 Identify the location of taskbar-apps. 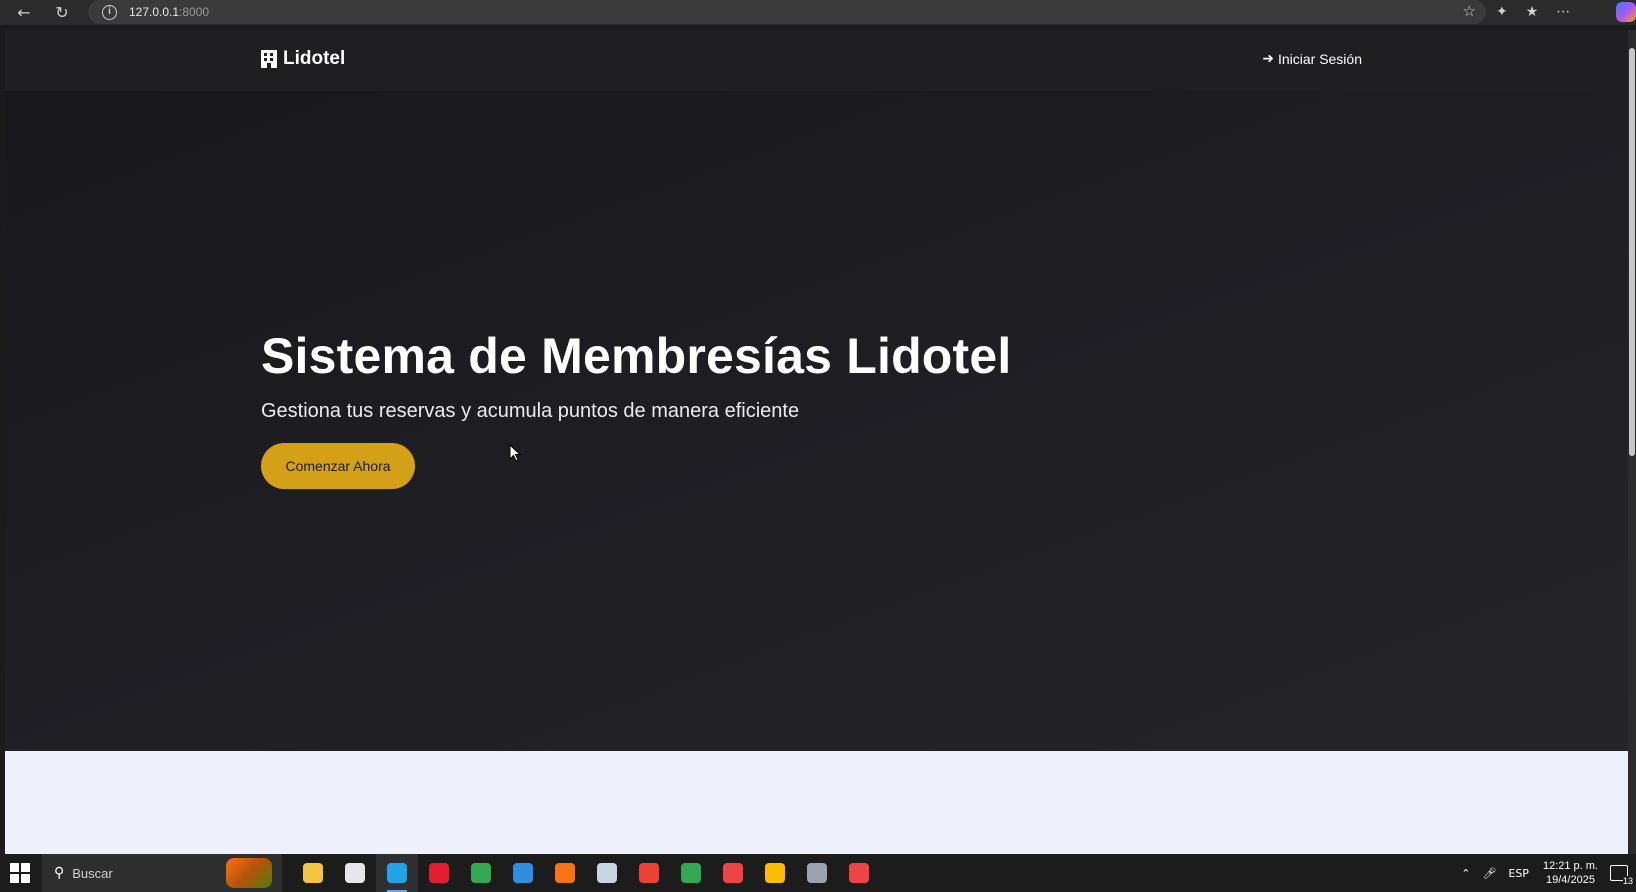
(586, 873).